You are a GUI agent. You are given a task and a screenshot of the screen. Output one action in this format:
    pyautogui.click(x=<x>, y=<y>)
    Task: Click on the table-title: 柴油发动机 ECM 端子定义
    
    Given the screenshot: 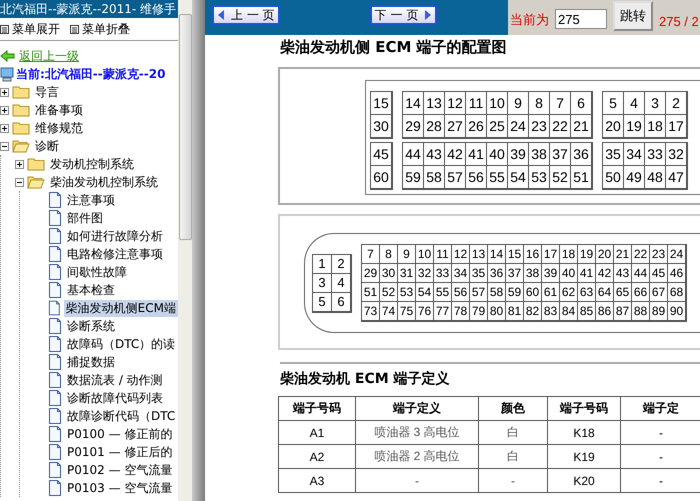 What is the action you would take?
    pyautogui.click(x=490, y=375)
    